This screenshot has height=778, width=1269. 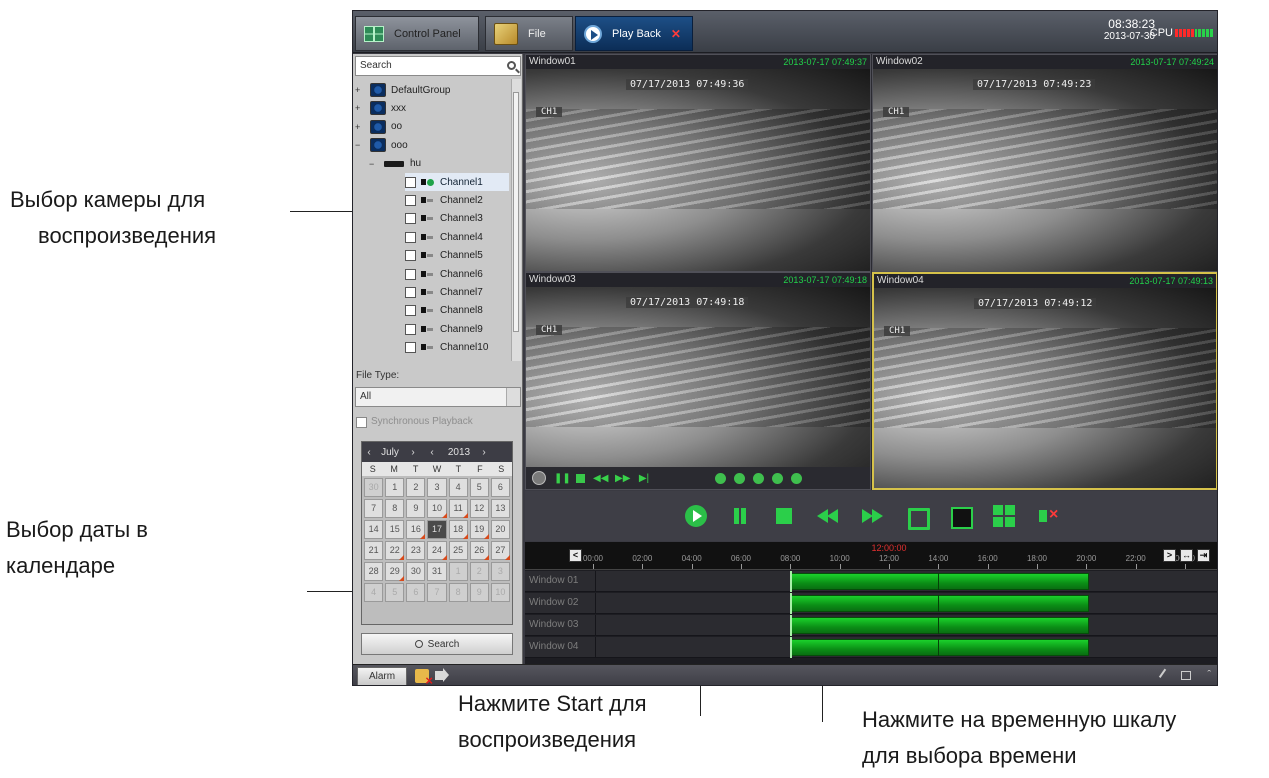 I want to click on pause-icon: ❚❚, so click(x=562, y=478).